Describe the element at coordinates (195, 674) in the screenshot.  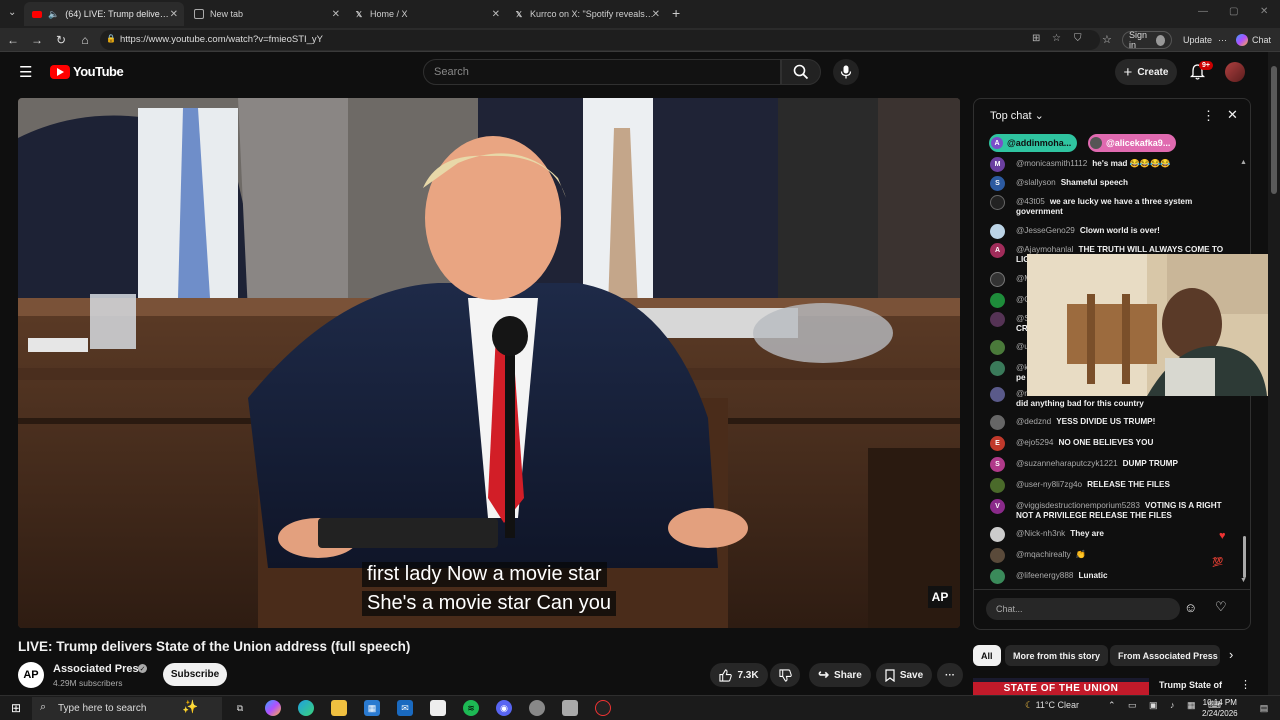
I see `subscribe-button: Subscribe` at that location.